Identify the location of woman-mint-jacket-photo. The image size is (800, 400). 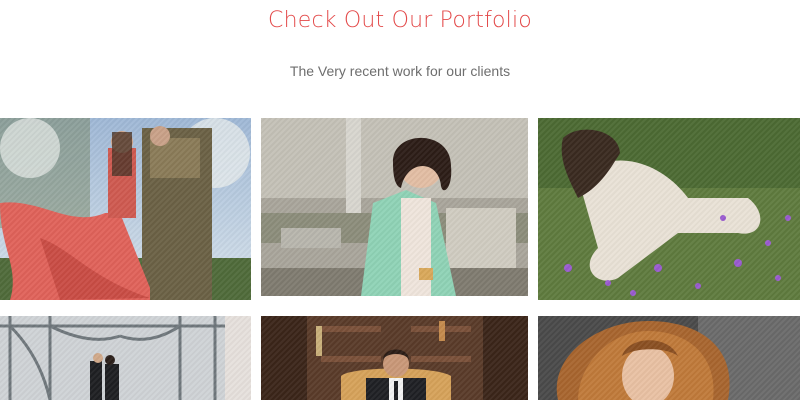
(394, 207).